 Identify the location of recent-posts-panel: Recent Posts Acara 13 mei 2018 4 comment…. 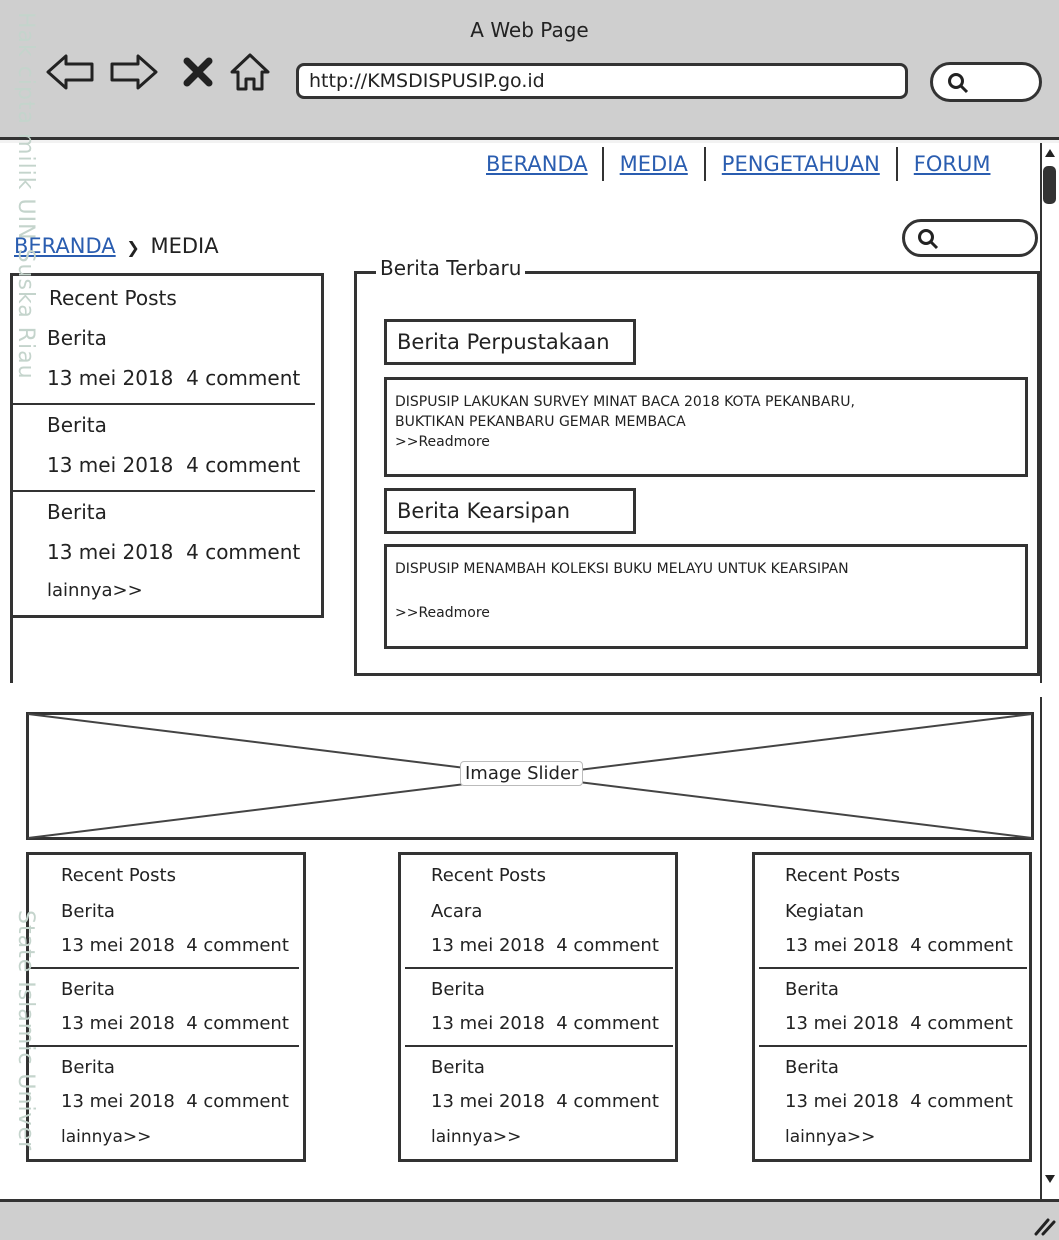
(538, 1007).